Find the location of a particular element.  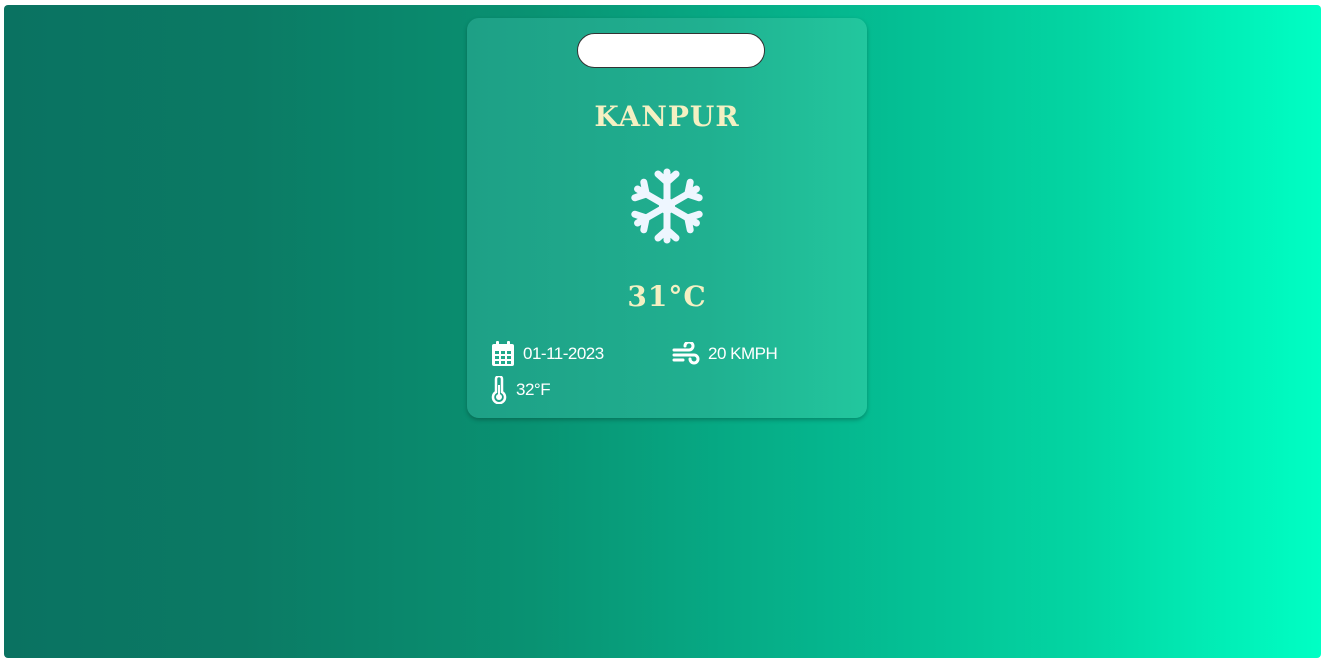

temperature-celsius: 31°C is located at coordinates (667, 296).